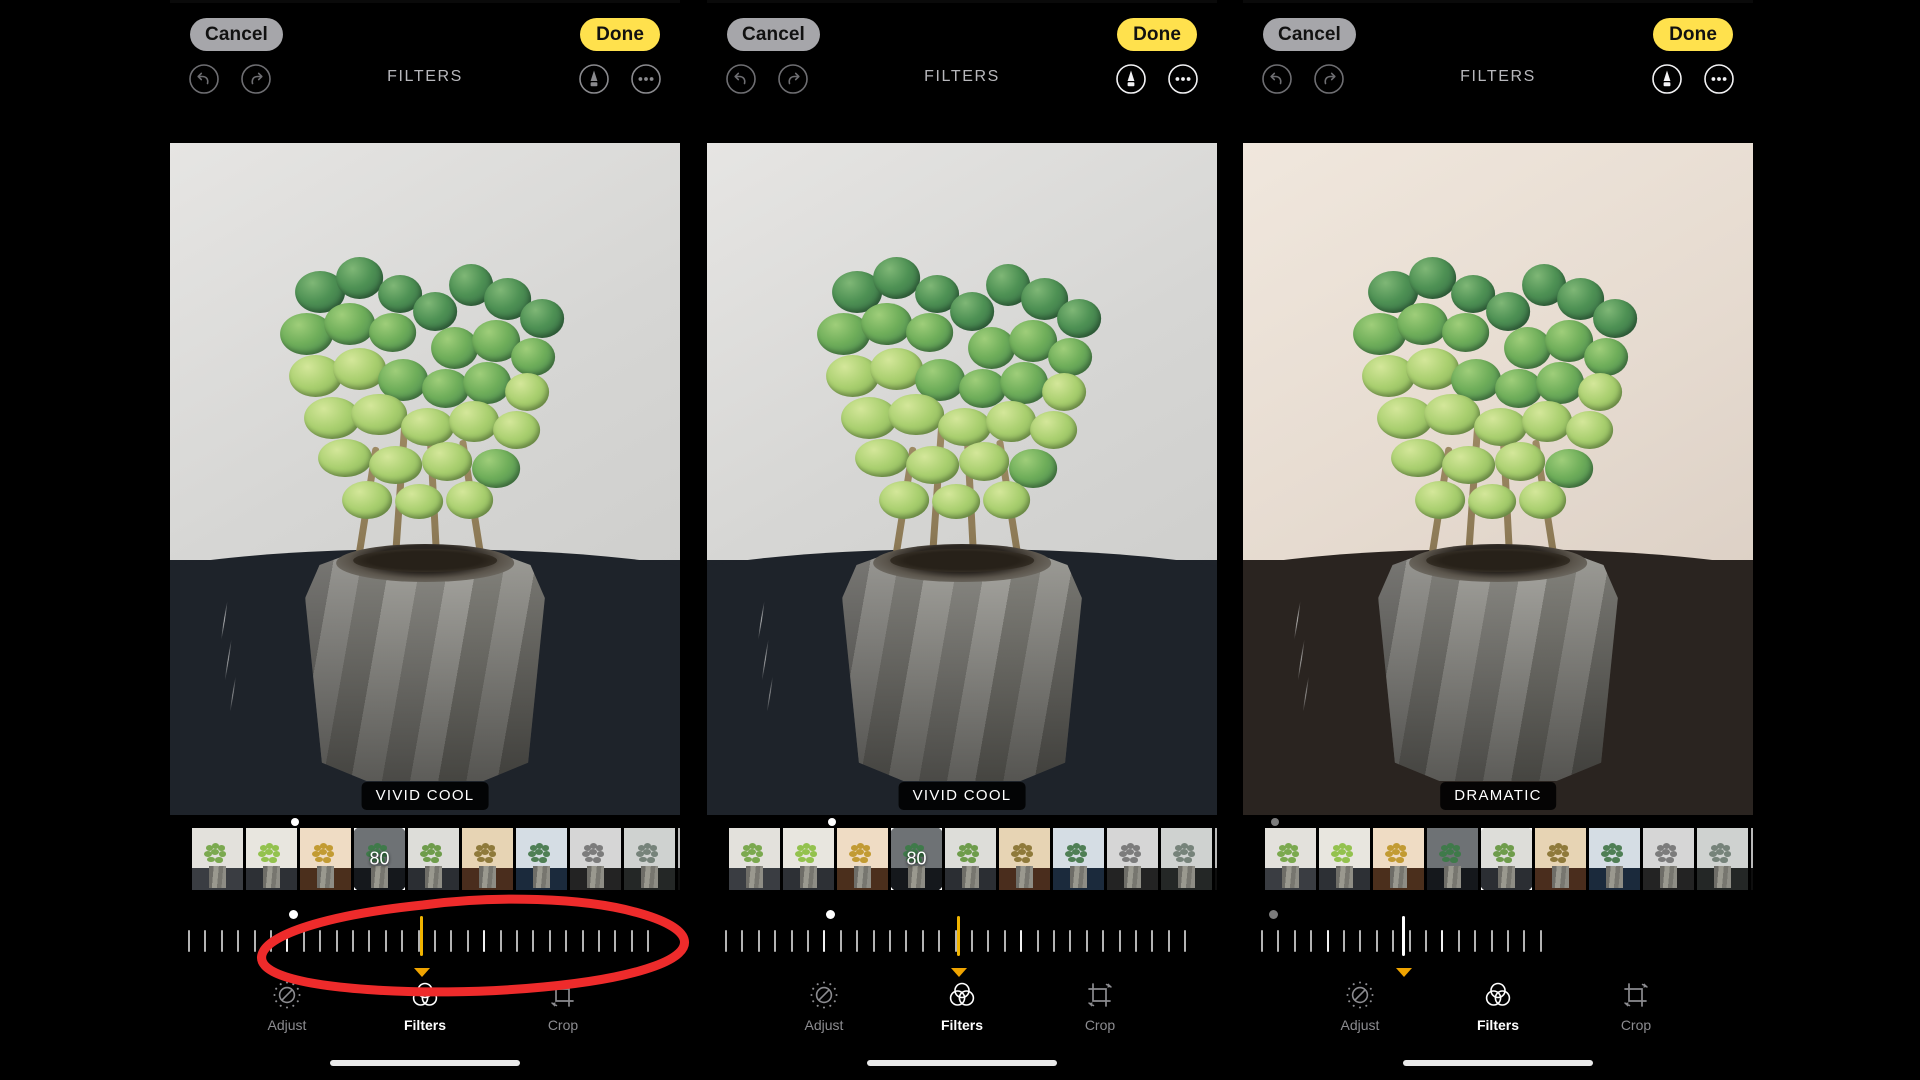 Image resolution: width=1920 pixels, height=1080 pixels. I want to click on filter-thumbnail-selected, so click(1506, 859).